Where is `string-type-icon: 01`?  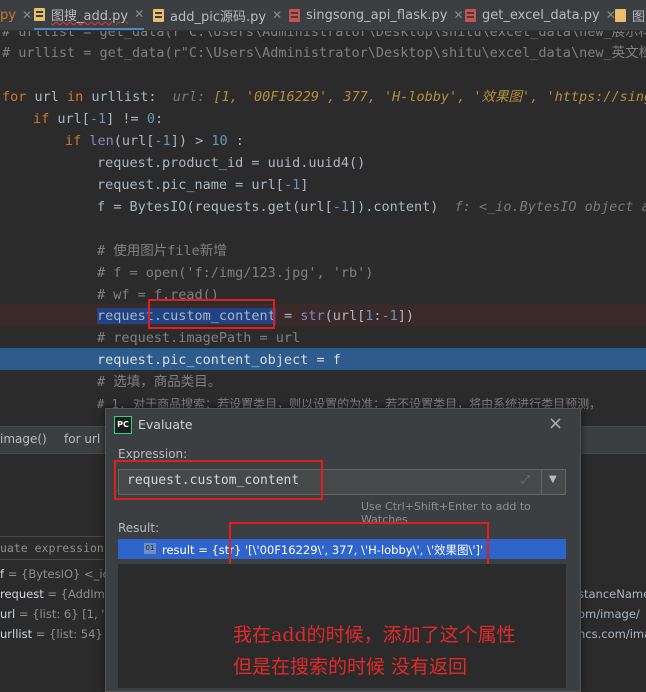 string-type-icon: 01 is located at coordinates (150, 548).